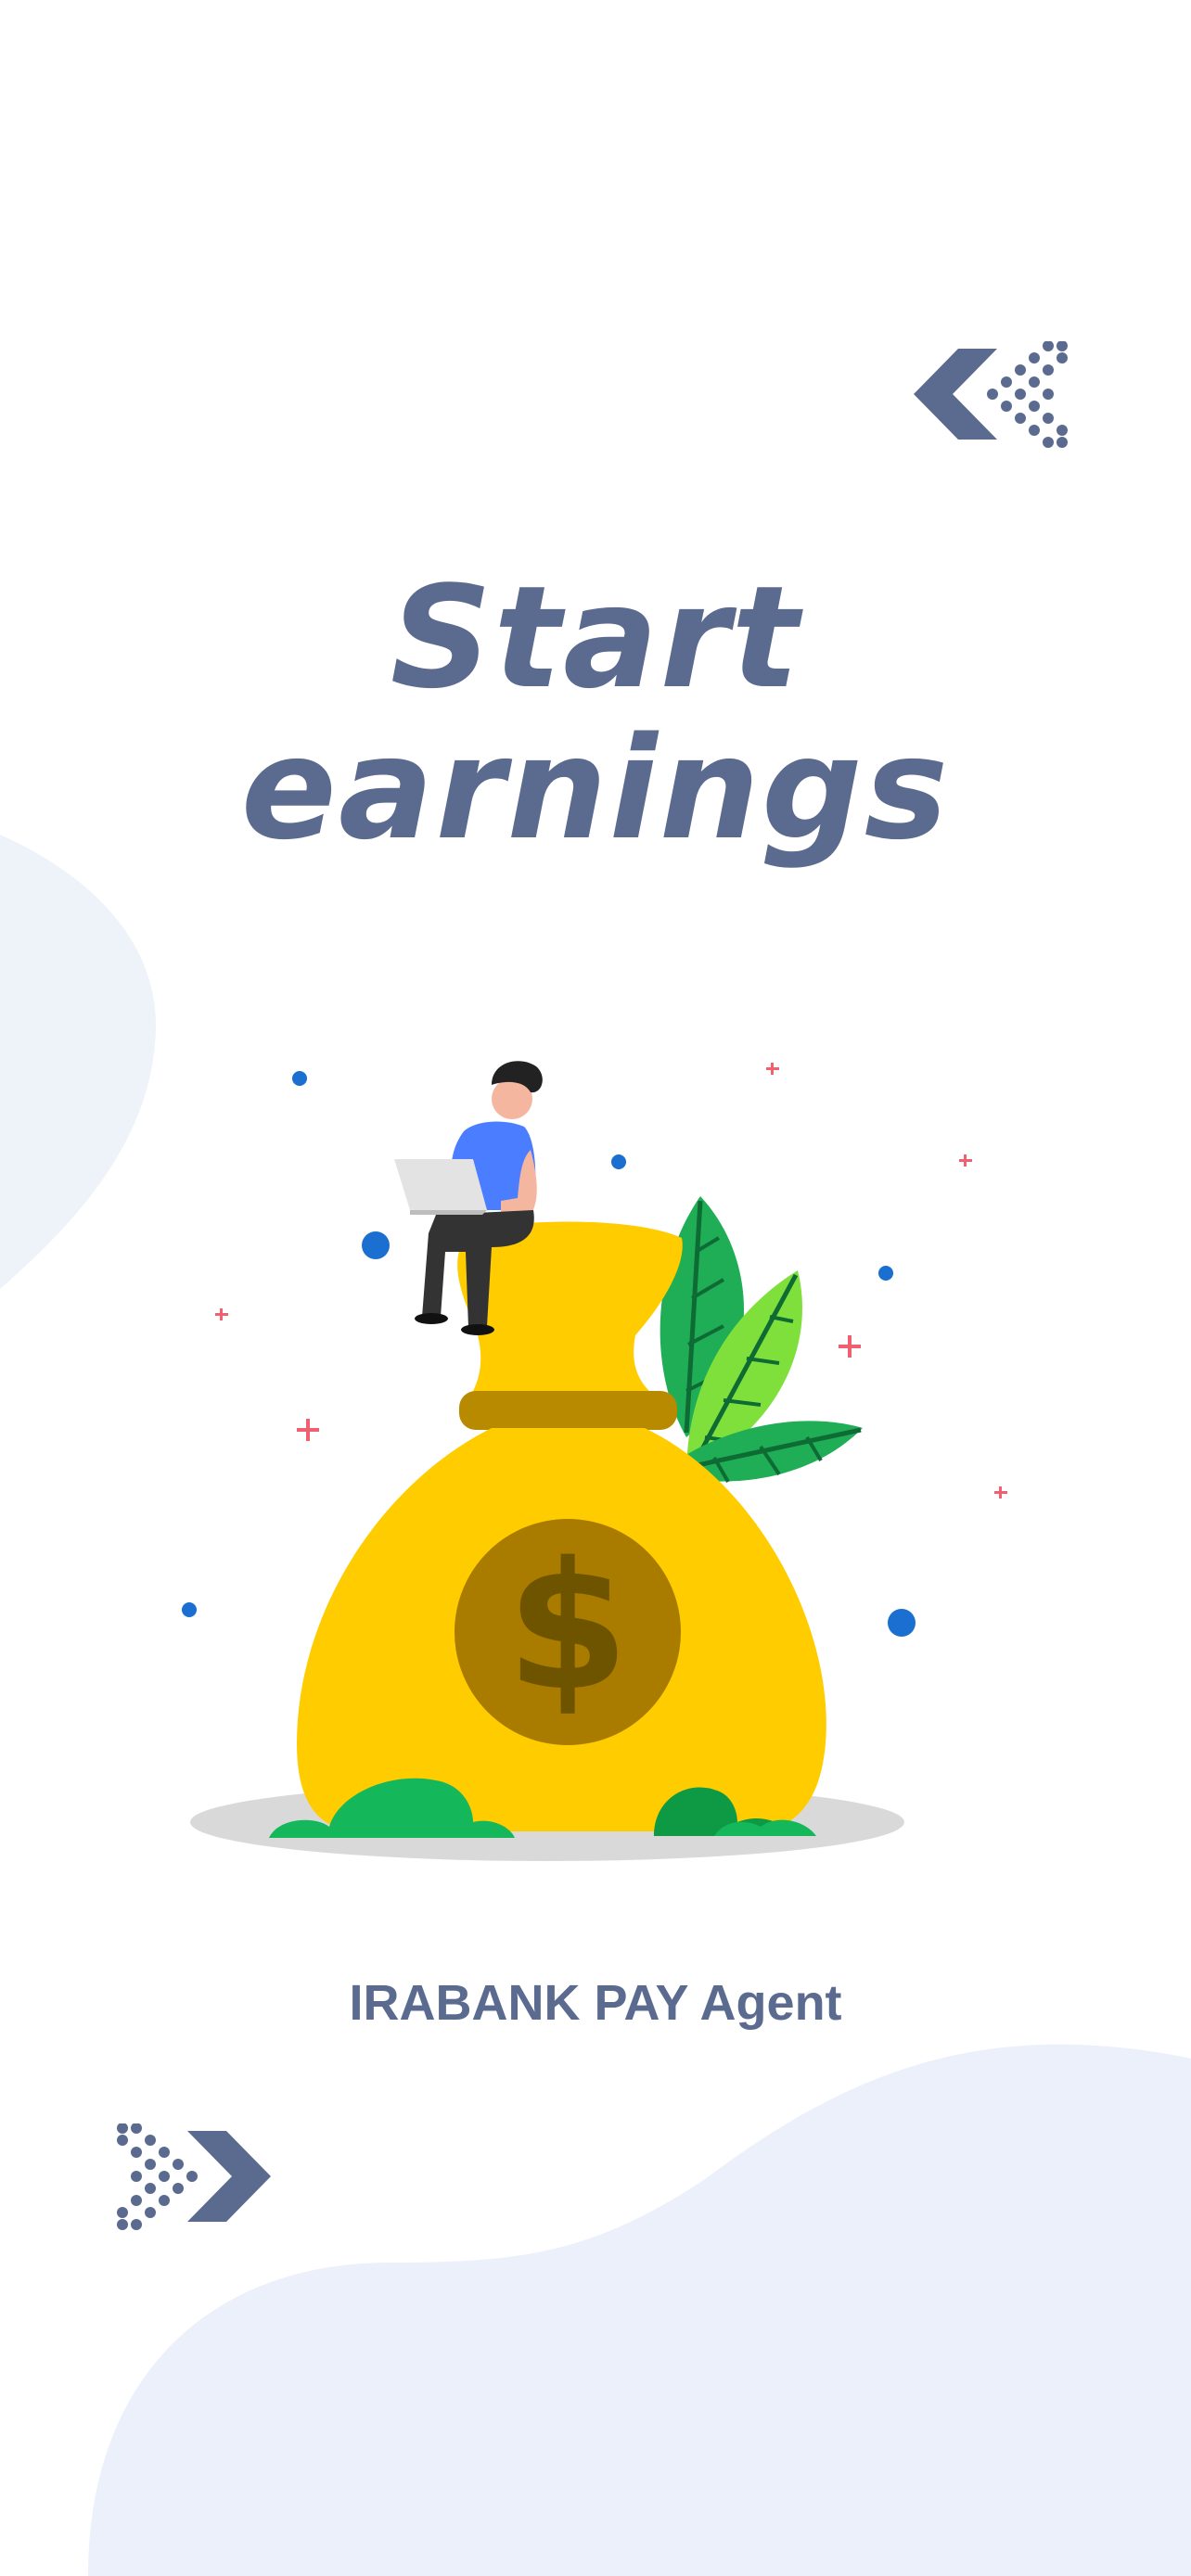 This screenshot has height=2576, width=1191. I want to click on page-title-line-2: earnings, so click(595, 789).